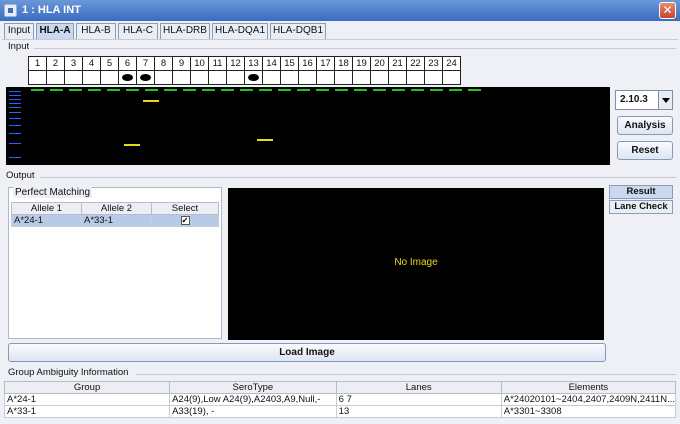 The image size is (680, 424). I want to click on column-header: Select, so click(185, 208).